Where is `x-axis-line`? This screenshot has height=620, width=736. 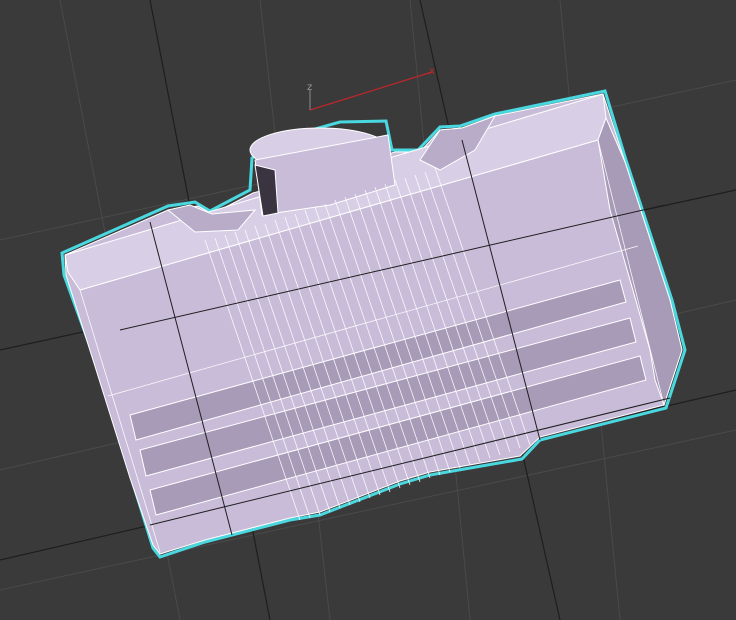 x-axis-line is located at coordinates (371, 91).